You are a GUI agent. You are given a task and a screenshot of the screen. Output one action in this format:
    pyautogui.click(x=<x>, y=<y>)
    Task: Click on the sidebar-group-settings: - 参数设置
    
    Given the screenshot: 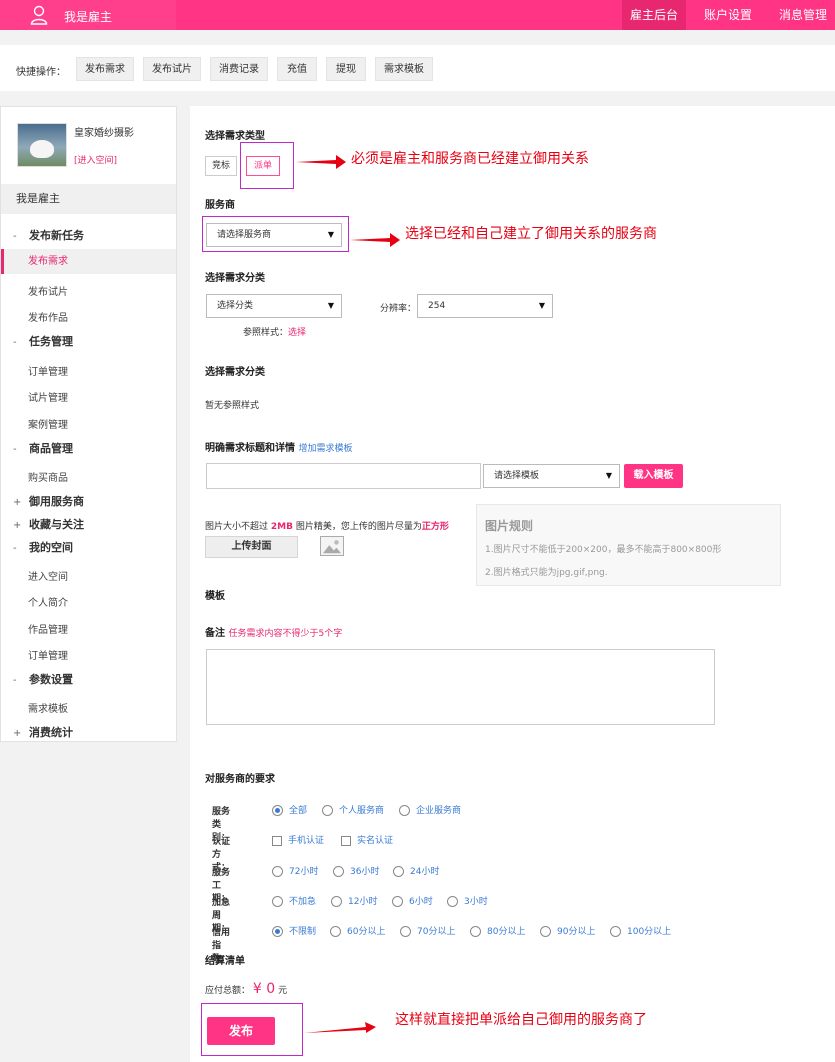 What is the action you would take?
    pyautogui.click(x=43, y=679)
    